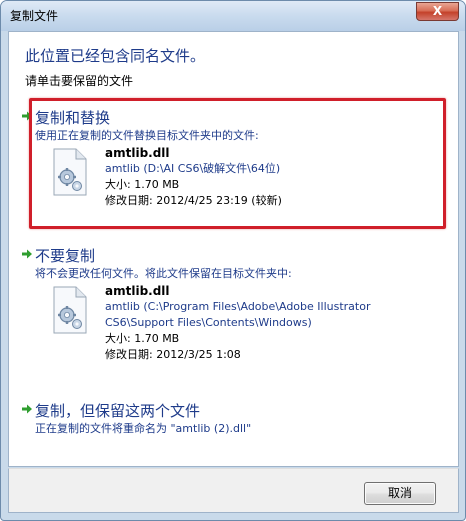 The width and height of the screenshot is (466, 521). I want to click on option-description: 正在复制的文件将重命名为 "amtlib (2).dll", so click(143, 428).